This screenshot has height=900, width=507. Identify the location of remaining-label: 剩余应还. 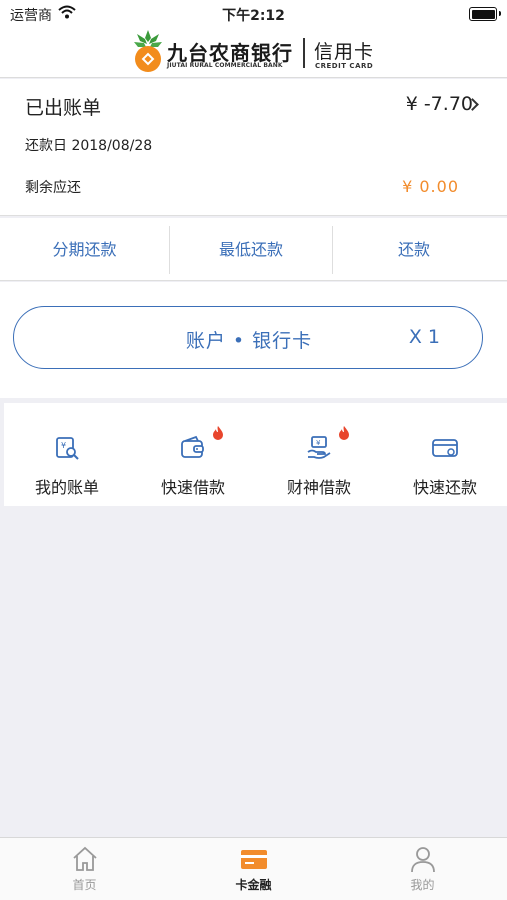
(53, 188).